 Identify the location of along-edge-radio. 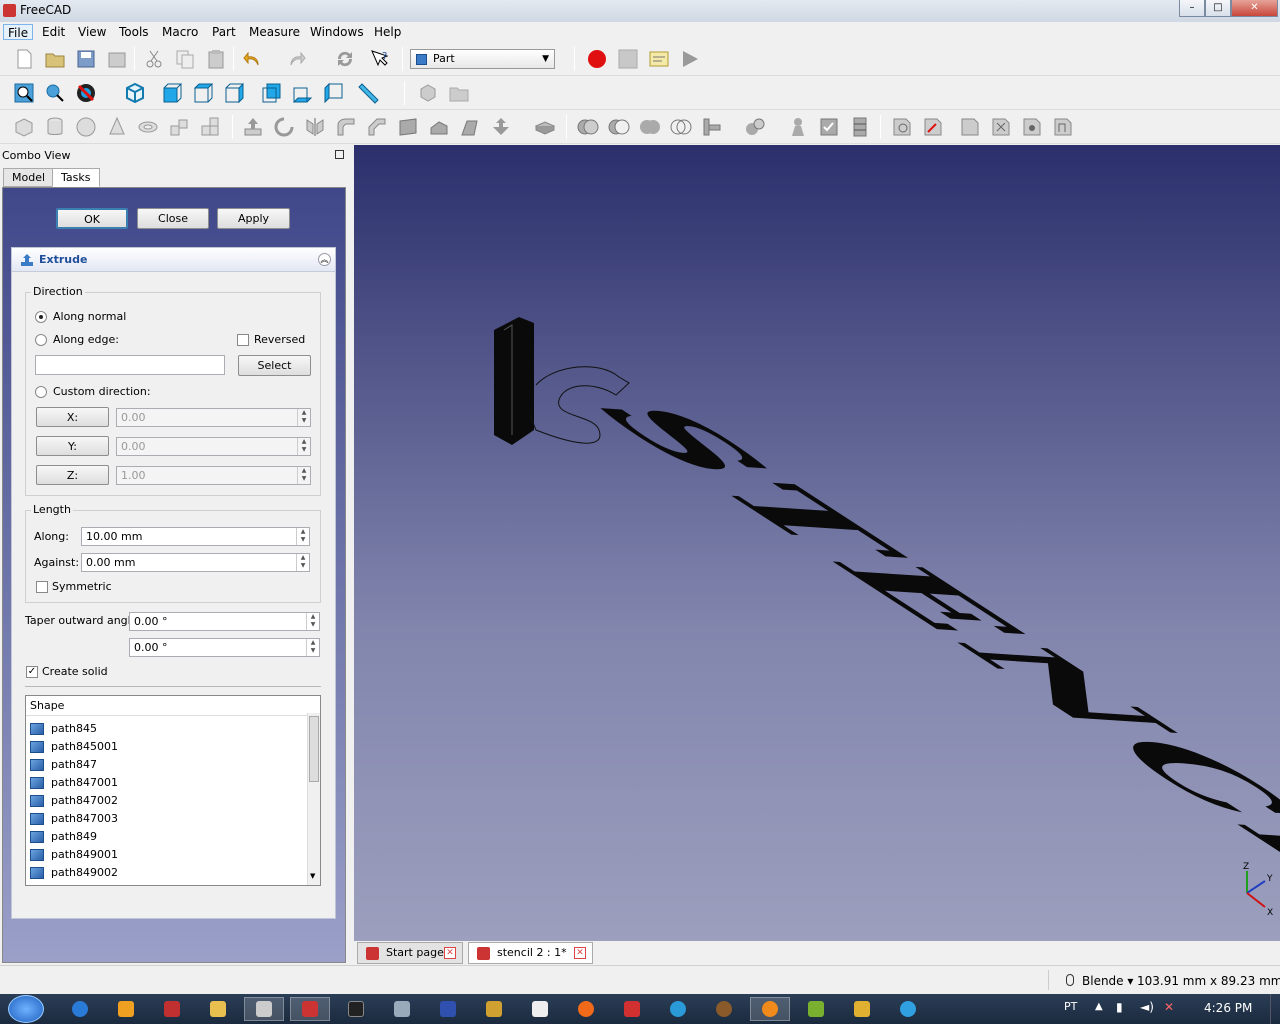
(41, 340).